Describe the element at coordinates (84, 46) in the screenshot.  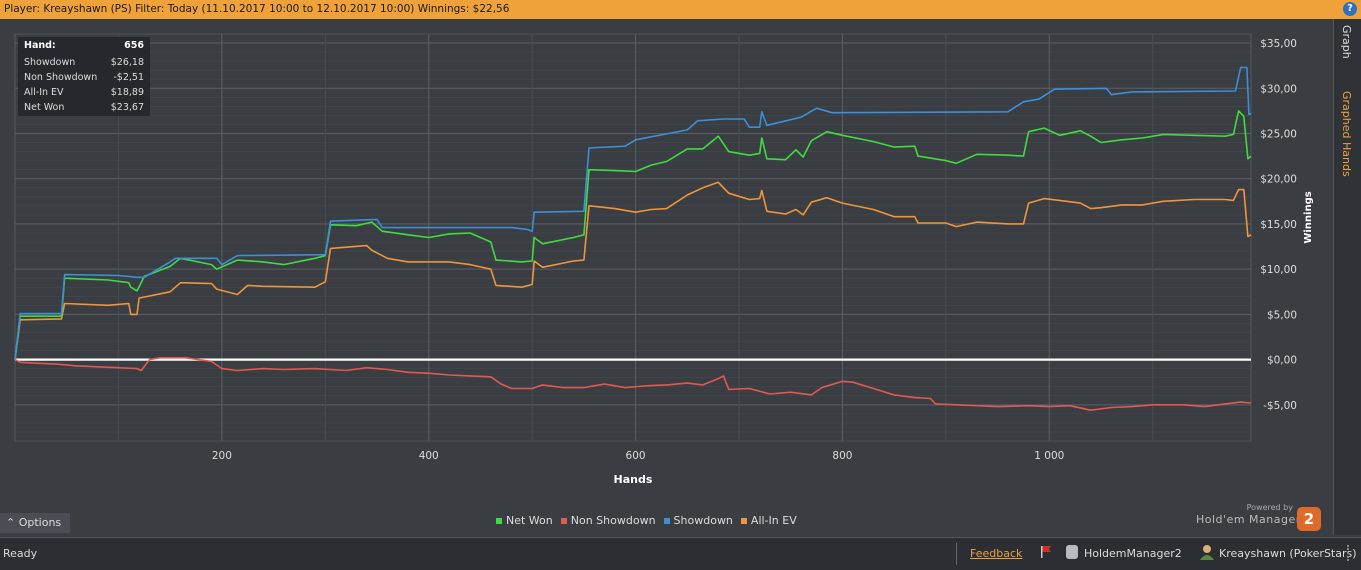
I see `stats-row-hand: Hand: 656` at that location.